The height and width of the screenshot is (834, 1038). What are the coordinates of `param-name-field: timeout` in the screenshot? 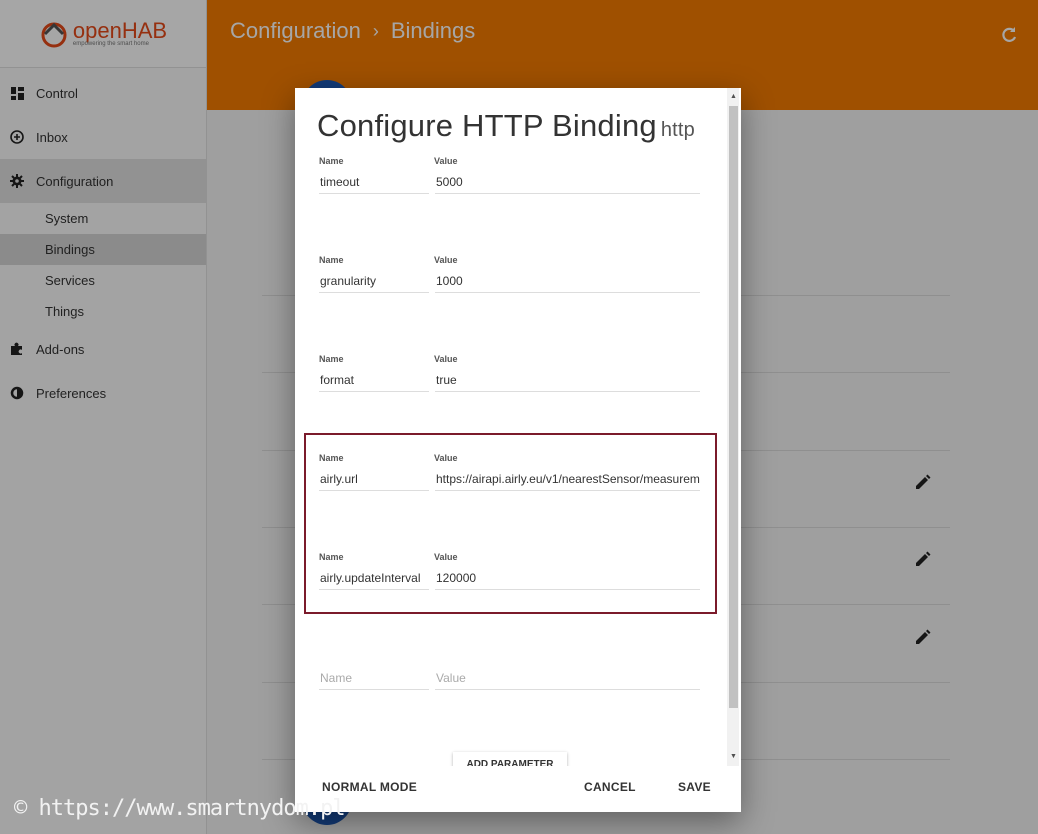 It's located at (374, 183).